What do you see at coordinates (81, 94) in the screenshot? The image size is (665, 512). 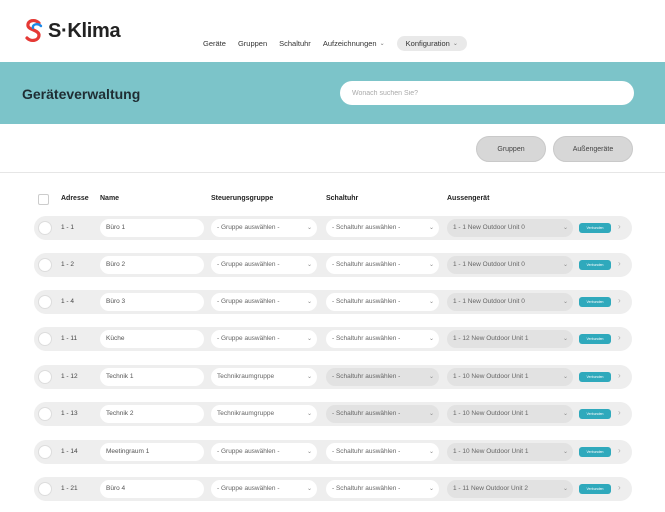 I see `page-title: Geräteverwaltung` at bounding box center [81, 94].